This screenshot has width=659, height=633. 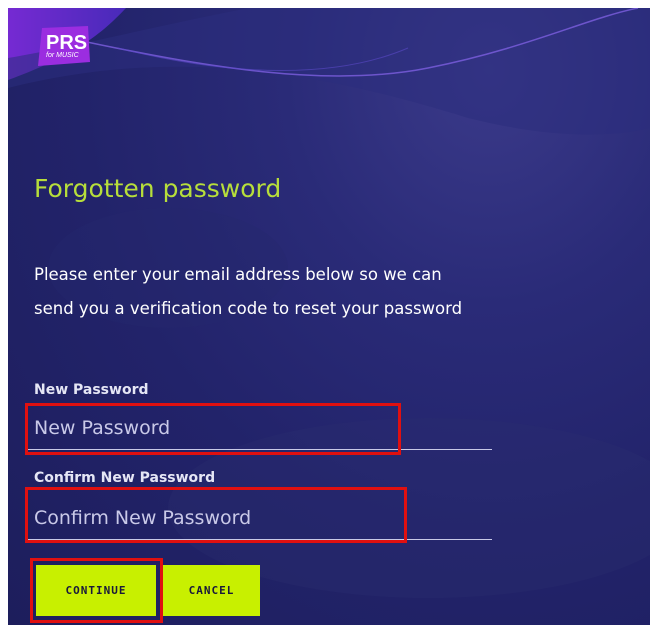 What do you see at coordinates (91, 390) in the screenshot?
I see `new-password-label: New Password` at bounding box center [91, 390].